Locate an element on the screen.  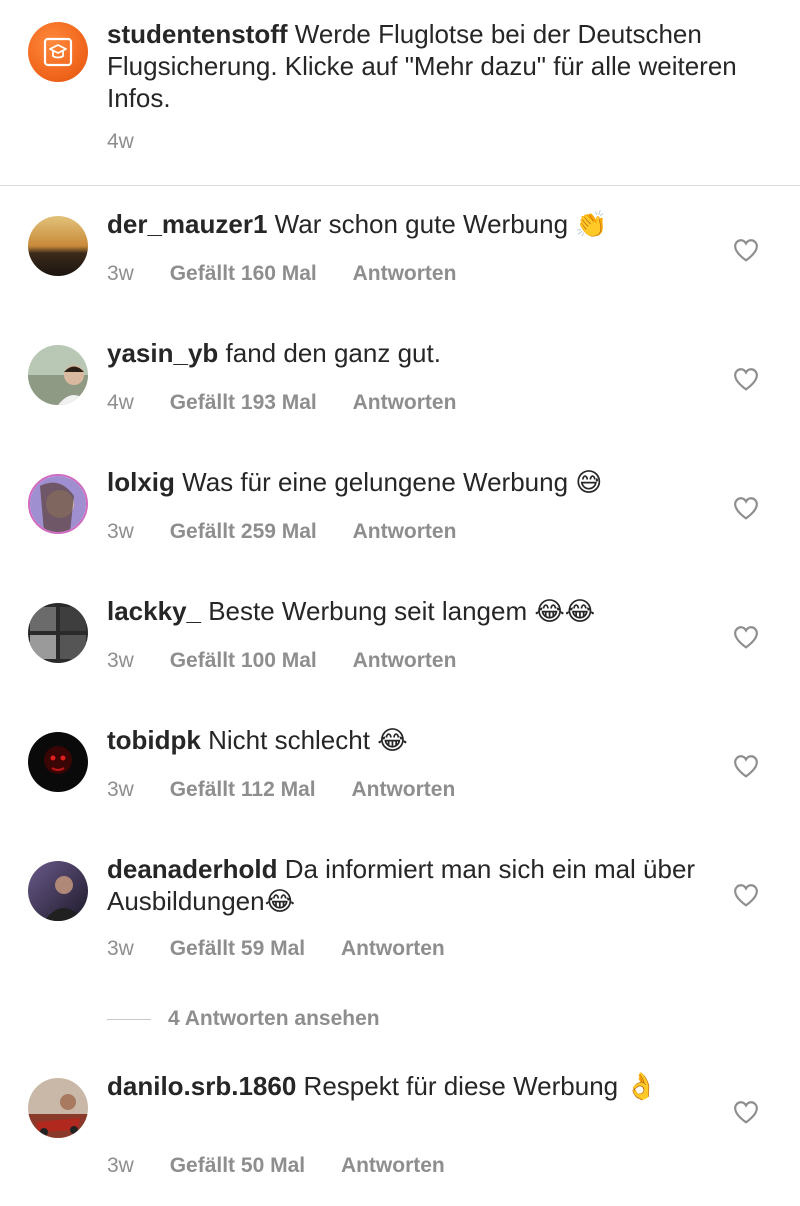
comment-text-block: lolxig Was für eine gelungene Werbung 😅 is located at coordinates (402, 482).